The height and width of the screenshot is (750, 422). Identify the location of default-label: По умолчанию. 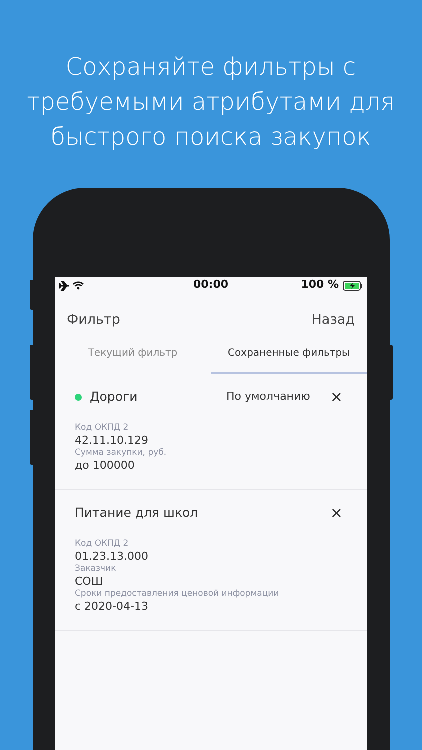
(268, 397).